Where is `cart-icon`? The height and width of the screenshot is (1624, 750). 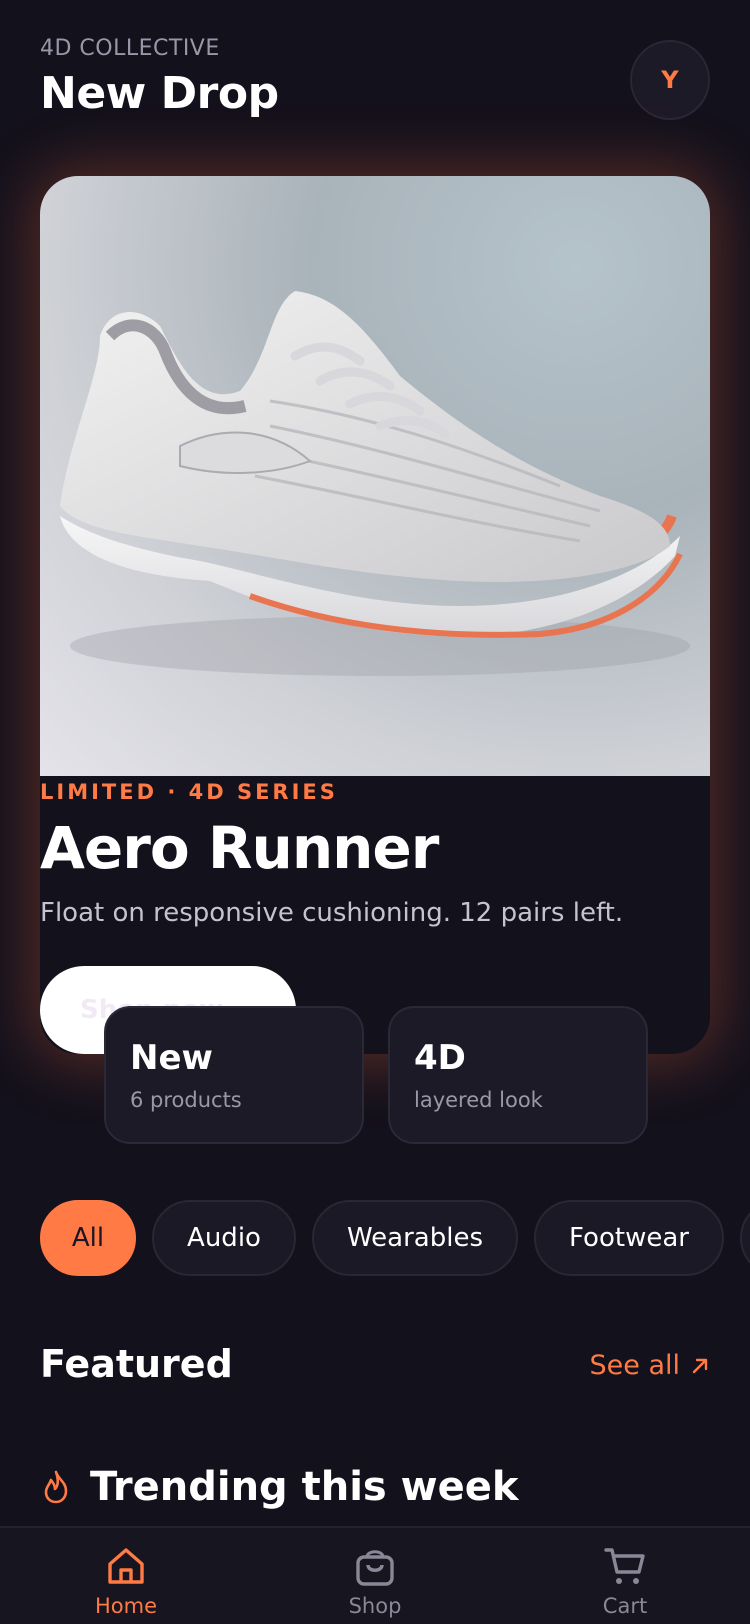 cart-icon is located at coordinates (624, 1566).